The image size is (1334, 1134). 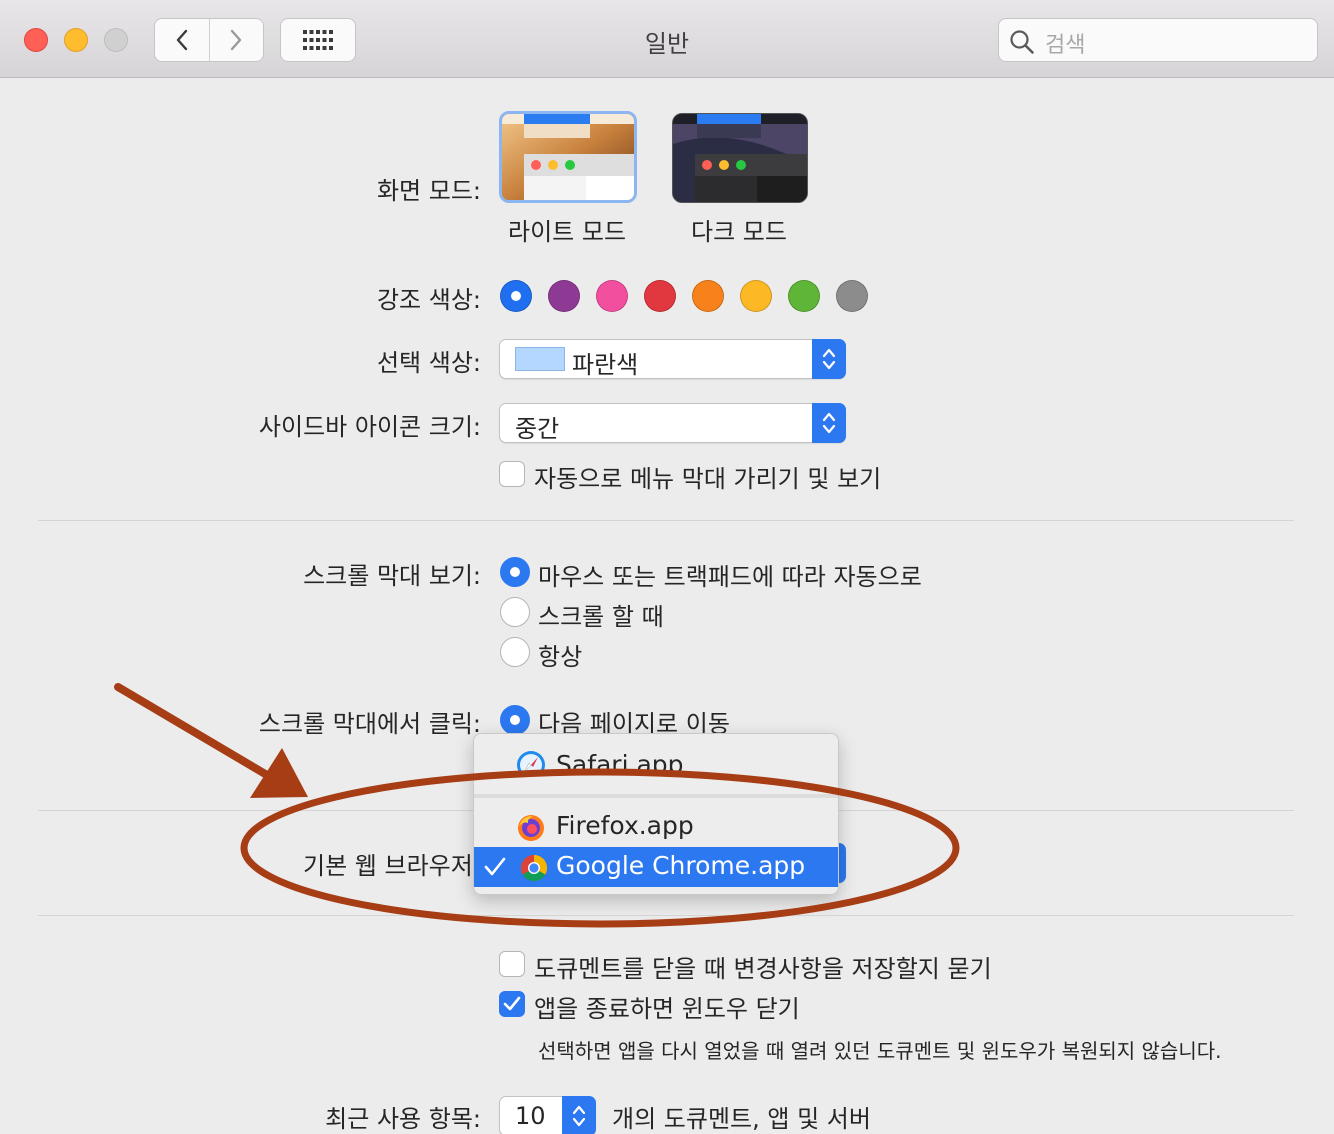 What do you see at coordinates (515, 612) in the screenshot?
I see `scroll-when-scrolling-radio` at bounding box center [515, 612].